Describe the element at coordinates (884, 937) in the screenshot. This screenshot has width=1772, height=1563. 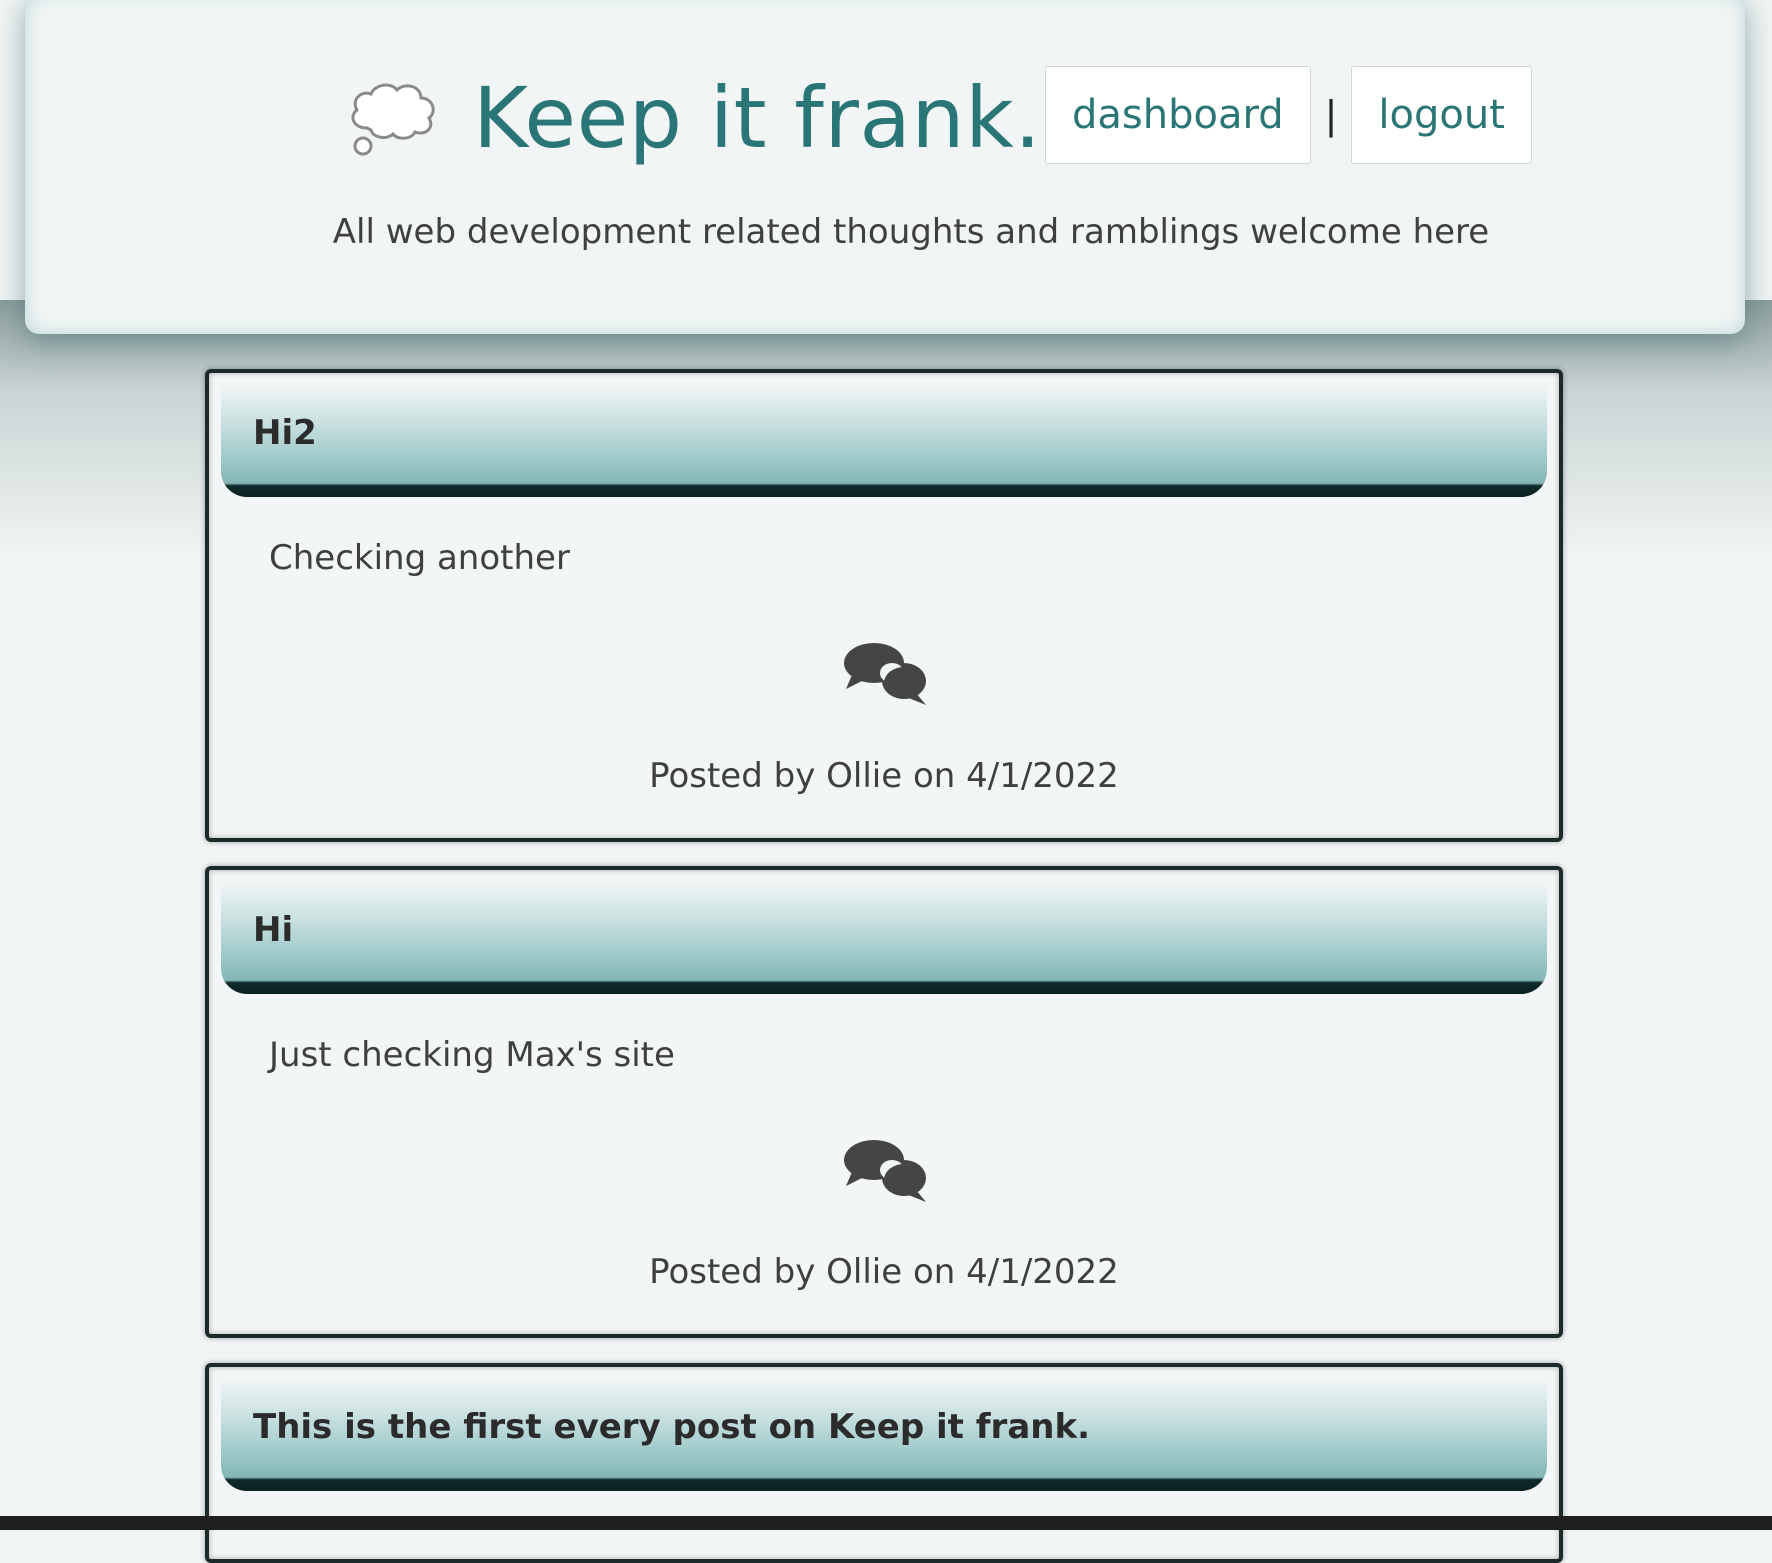
I see `post-header: Hi` at that location.